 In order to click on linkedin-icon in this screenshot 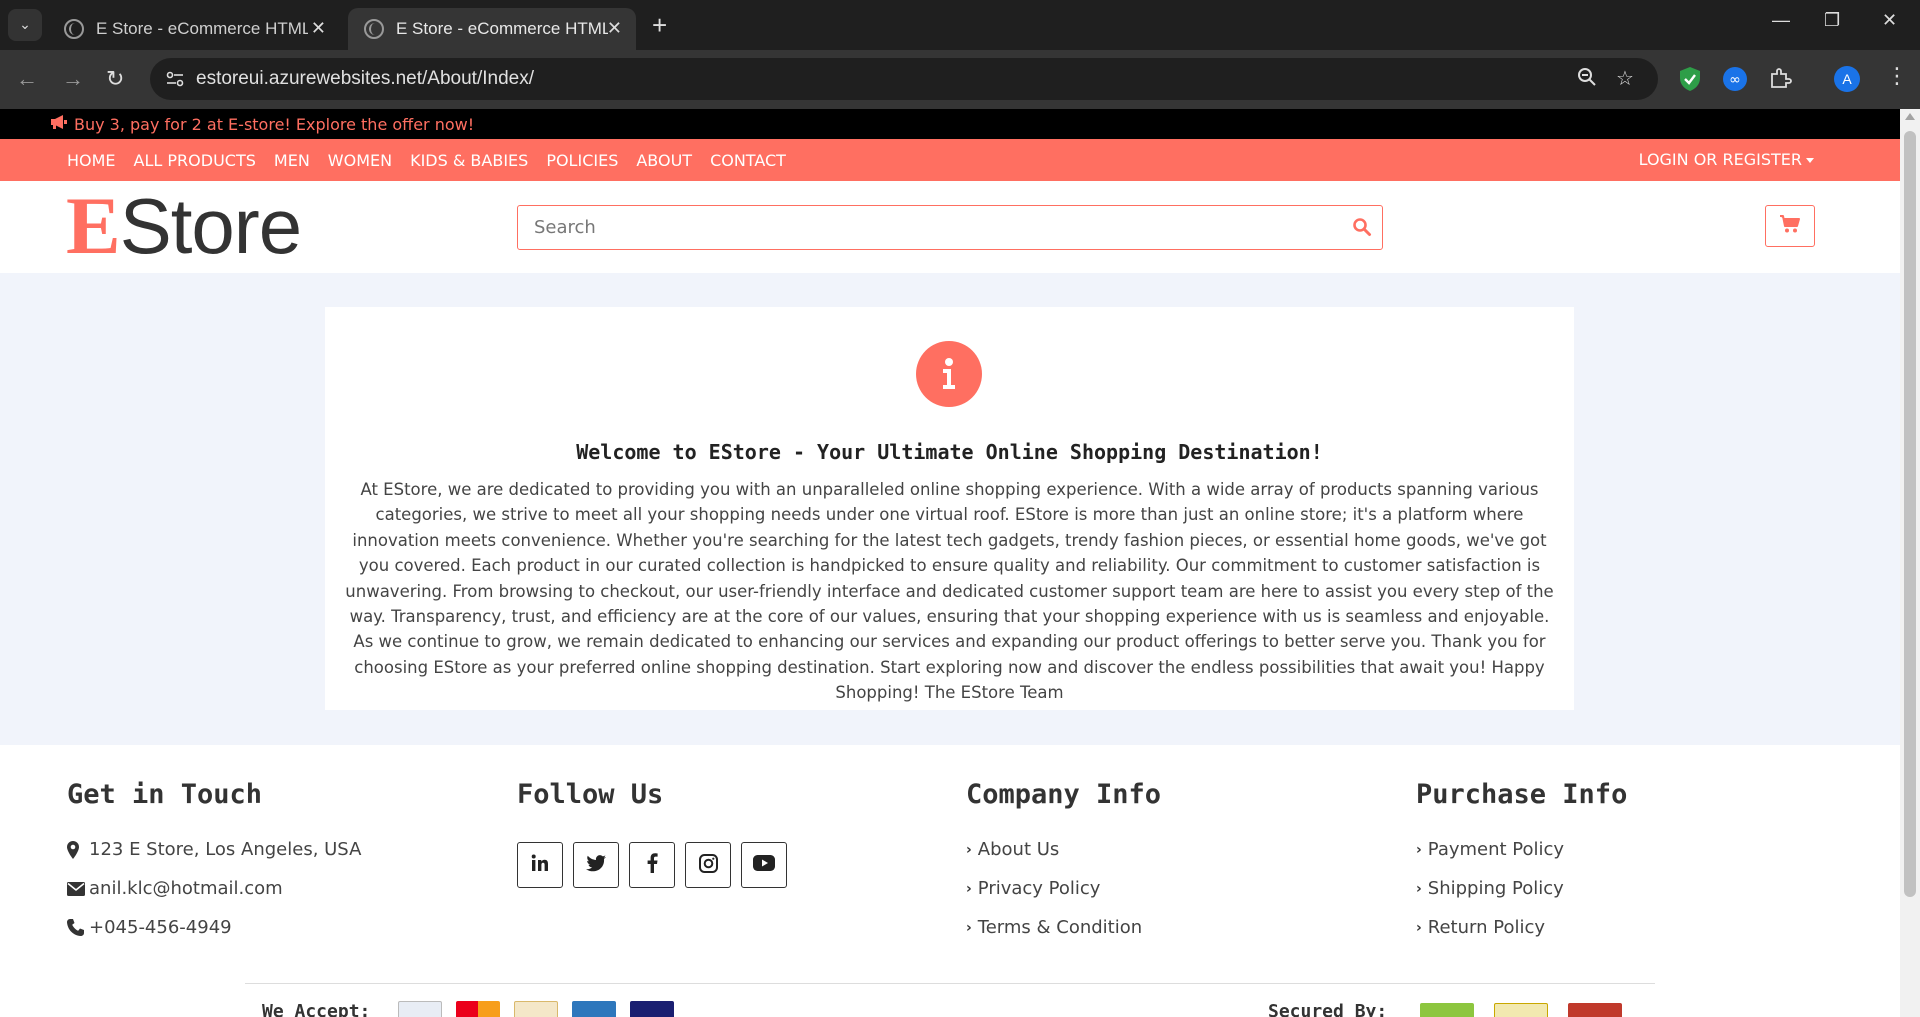, I will do `click(540, 865)`.